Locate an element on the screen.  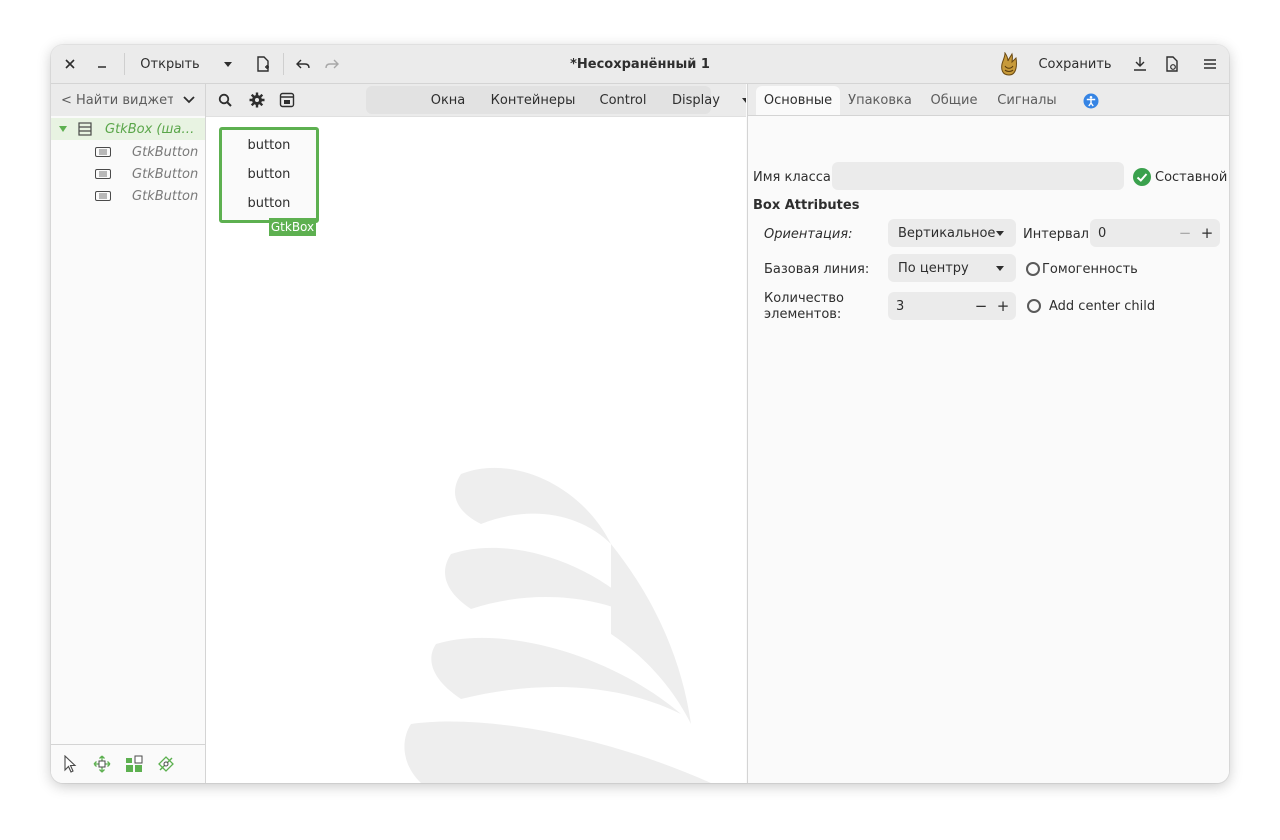
pointer-tool-button is located at coordinates (70, 764).